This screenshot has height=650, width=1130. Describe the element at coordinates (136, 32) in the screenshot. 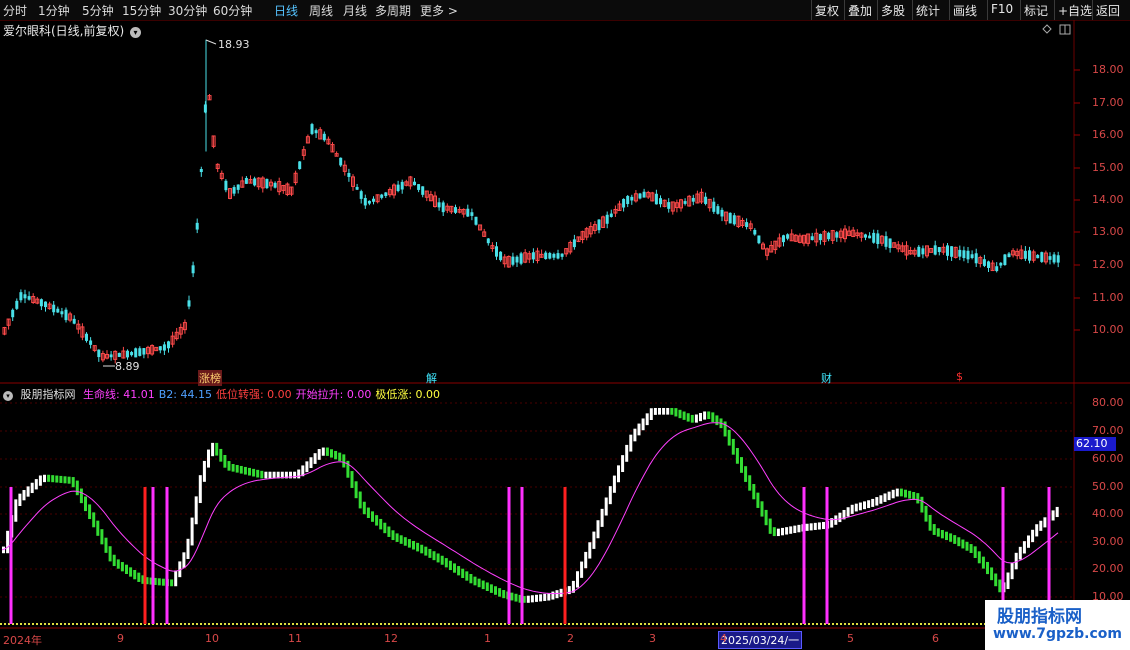

I see `dropdown-icon: ▾` at that location.